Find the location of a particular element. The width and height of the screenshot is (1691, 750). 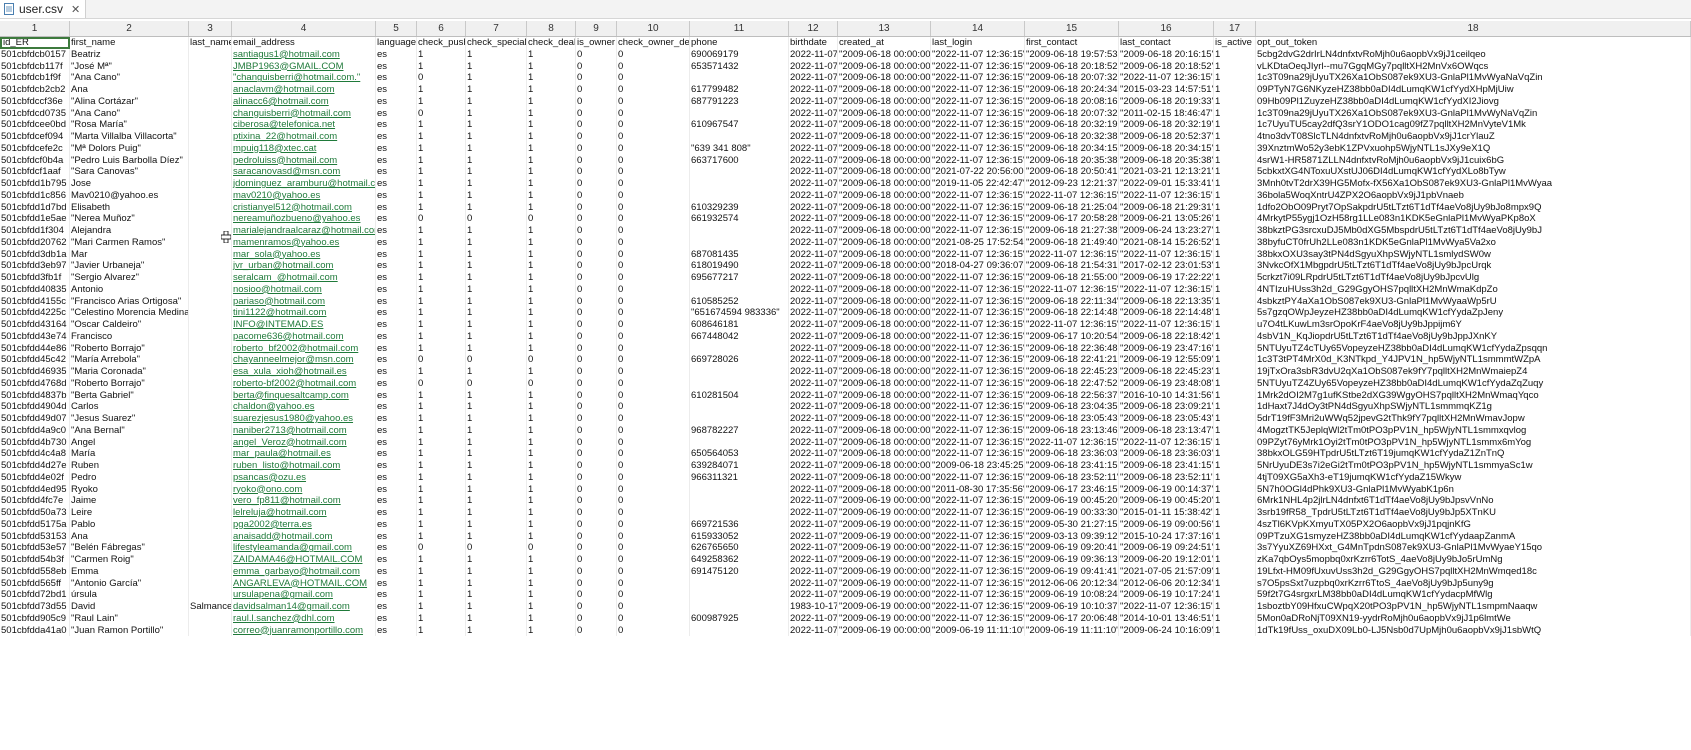

cell: 501cbfdcb117f is located at coordinates (35, 66).